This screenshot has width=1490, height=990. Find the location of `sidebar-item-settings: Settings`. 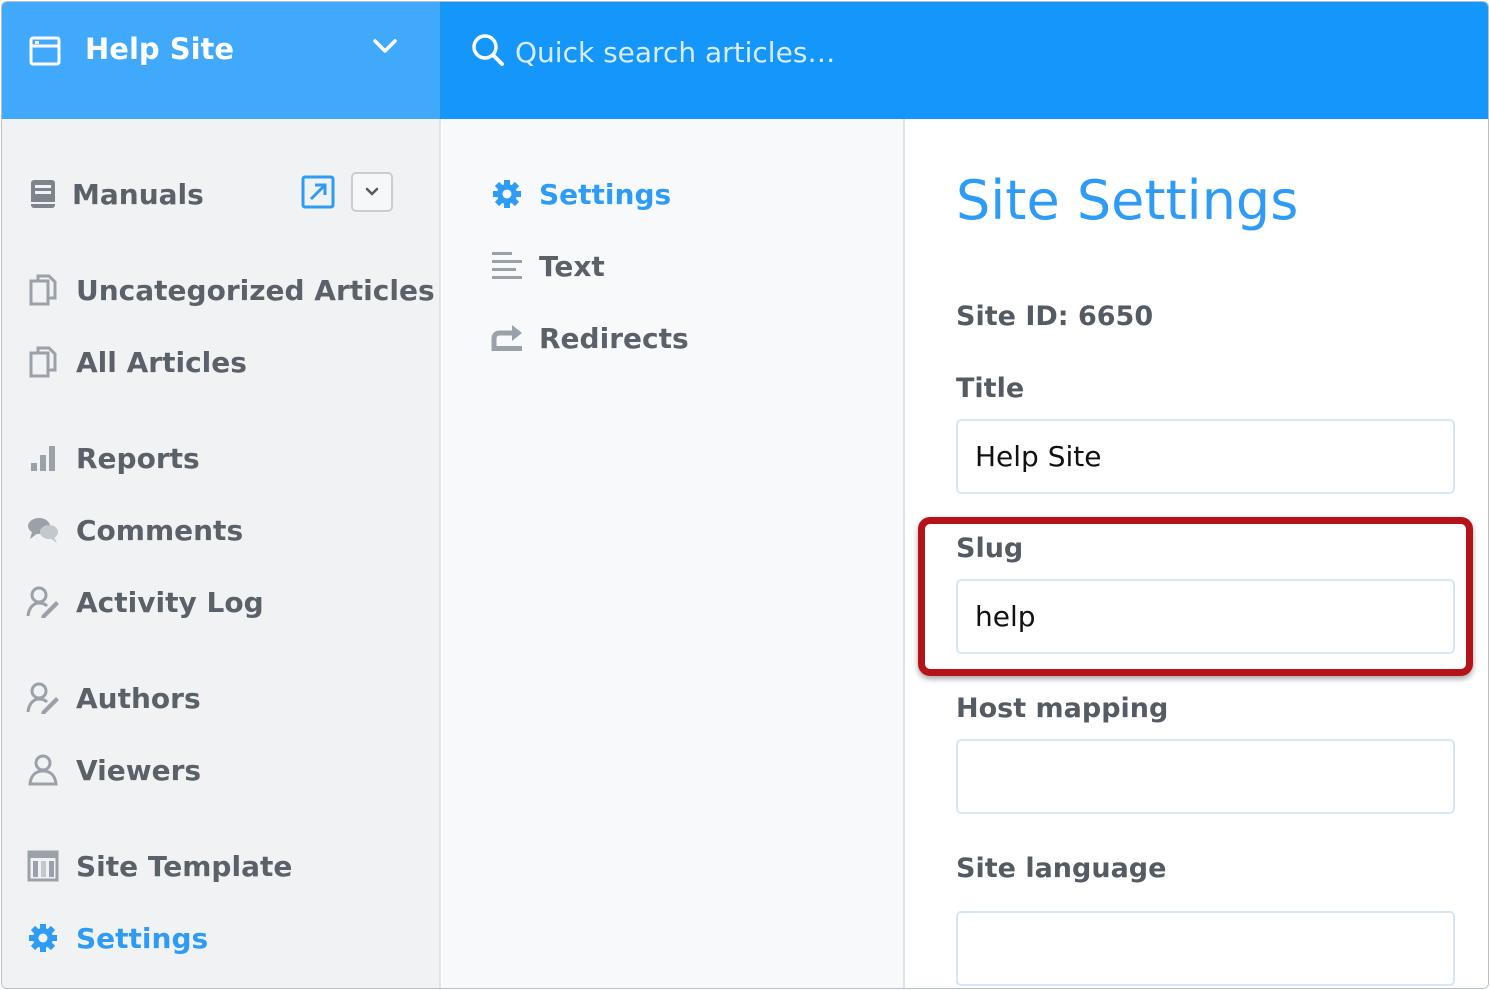

sidebar-item-settings: Settings is located at coordinates (117, 938).